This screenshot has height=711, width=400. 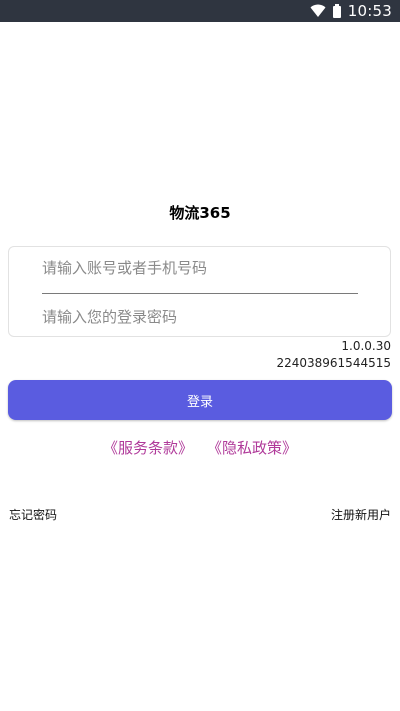 I want to click on login-button: 登录, so click(x=200, y=400).